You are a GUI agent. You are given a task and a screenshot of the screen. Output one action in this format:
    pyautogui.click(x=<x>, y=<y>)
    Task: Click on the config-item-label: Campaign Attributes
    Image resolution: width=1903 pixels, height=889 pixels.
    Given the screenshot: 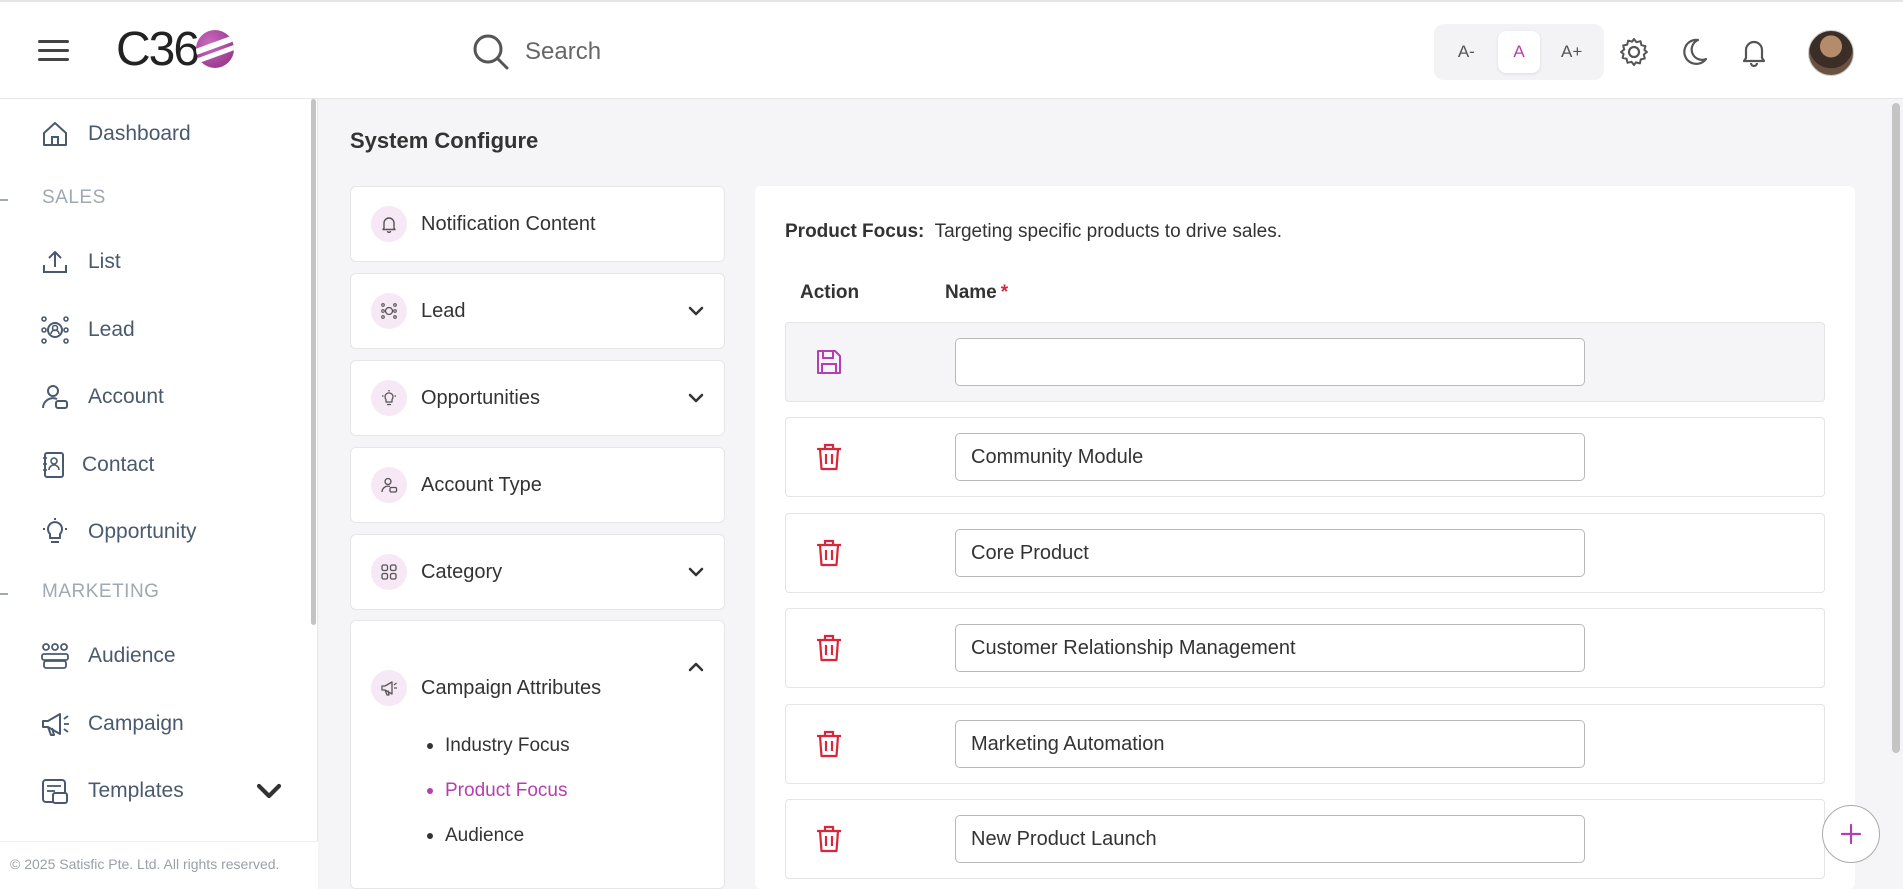 What is the action you would take?
    pyautogui.click(x=511, y=687)
    